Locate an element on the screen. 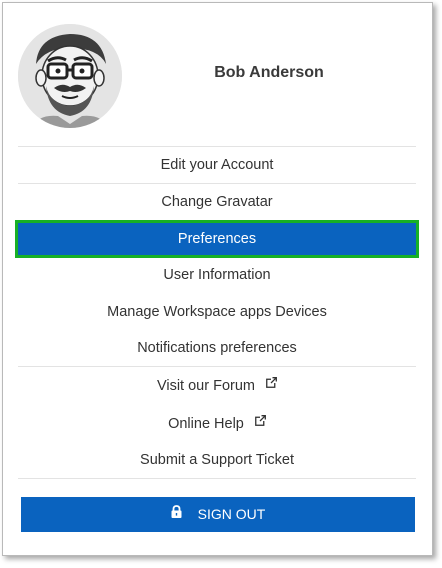 This screenshot has height=568, width=442. menu-item-label: Edit your Account is located at coordinates (217, 165).